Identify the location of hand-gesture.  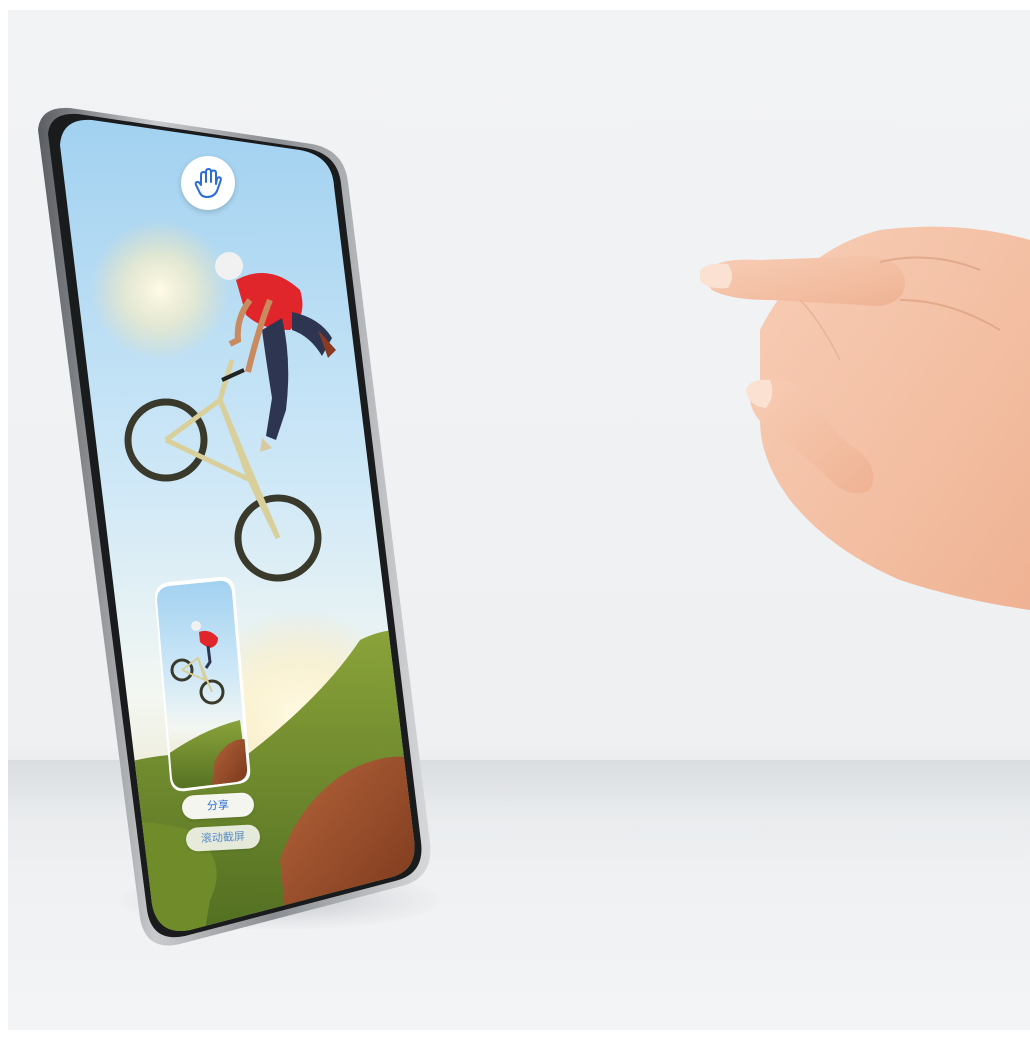
(865, 418).